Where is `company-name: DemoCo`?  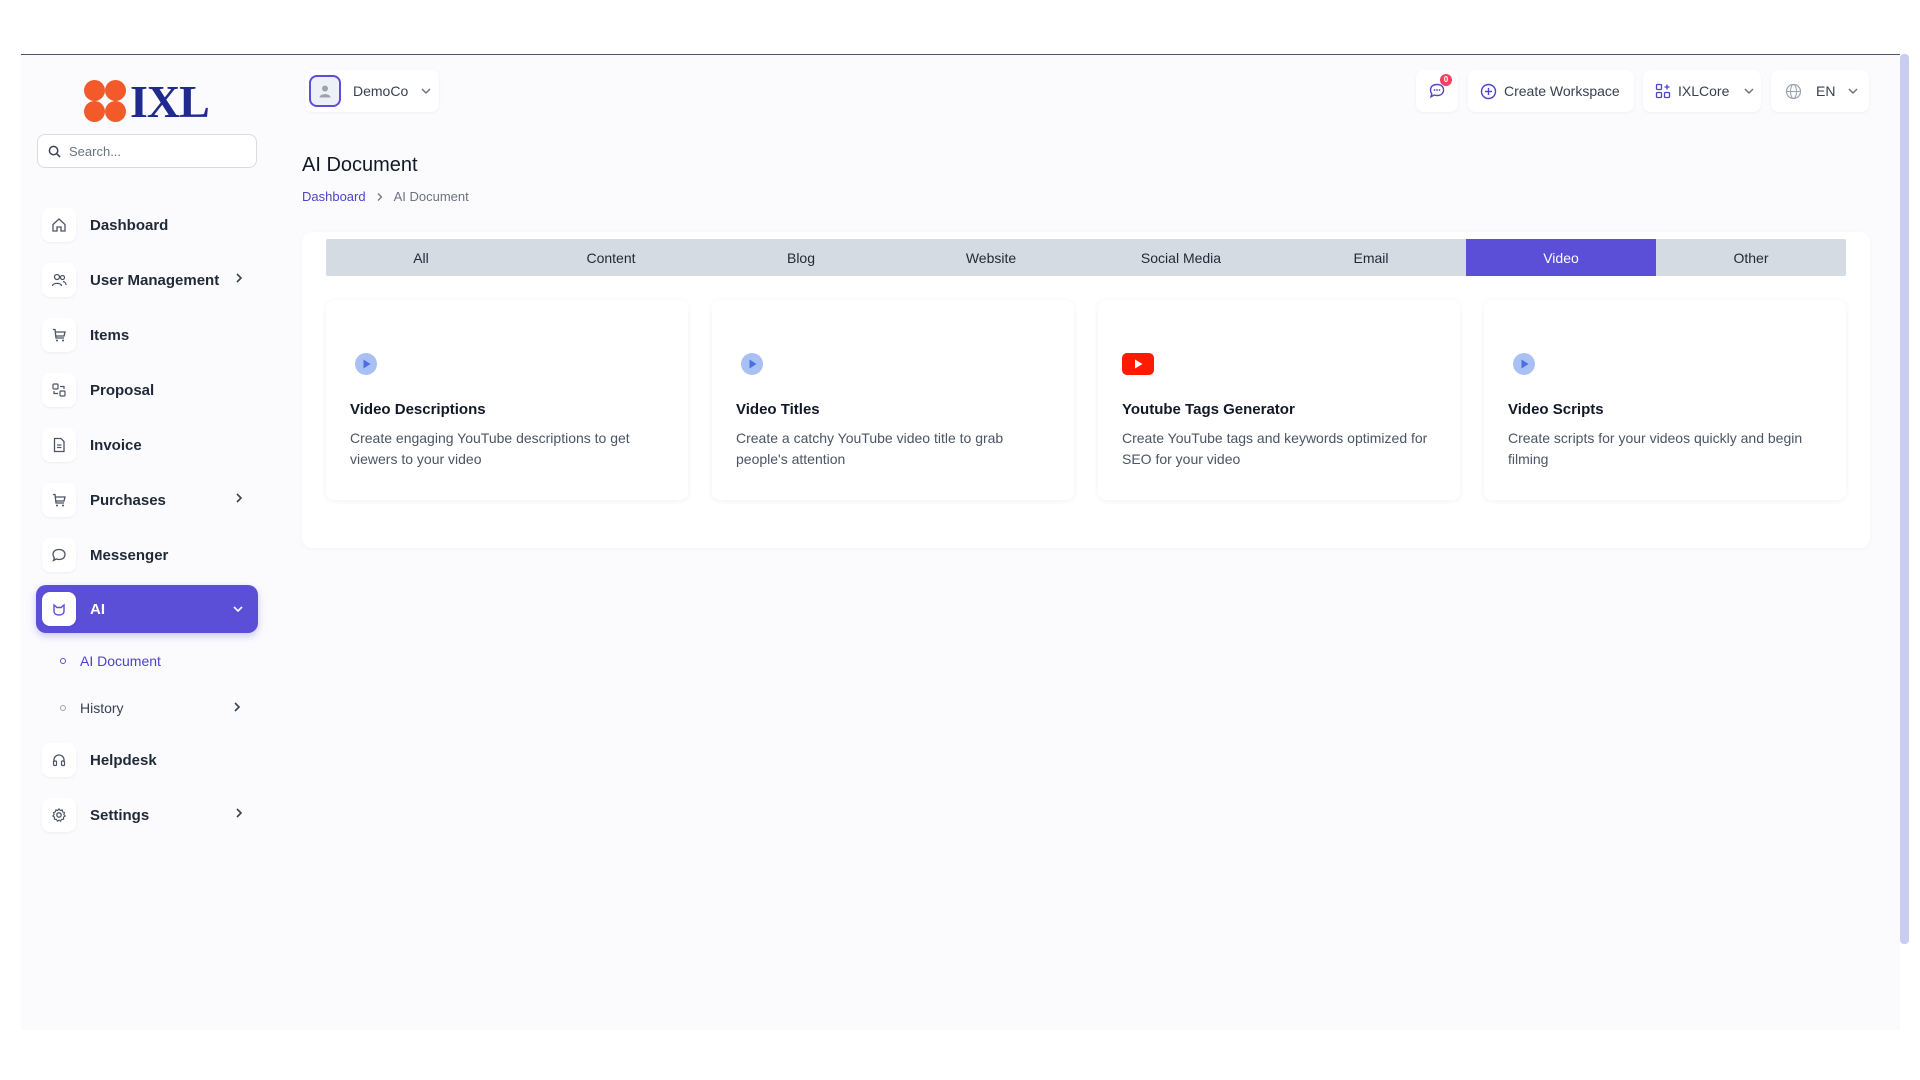 company-name: DemoCo is located at coordinates (381, 91).